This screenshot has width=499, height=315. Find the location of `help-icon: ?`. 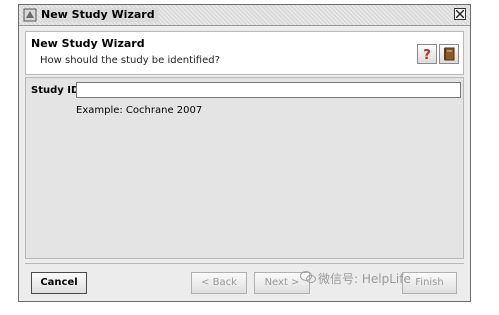

help-icon: ? is located at coordinates (427, 54).